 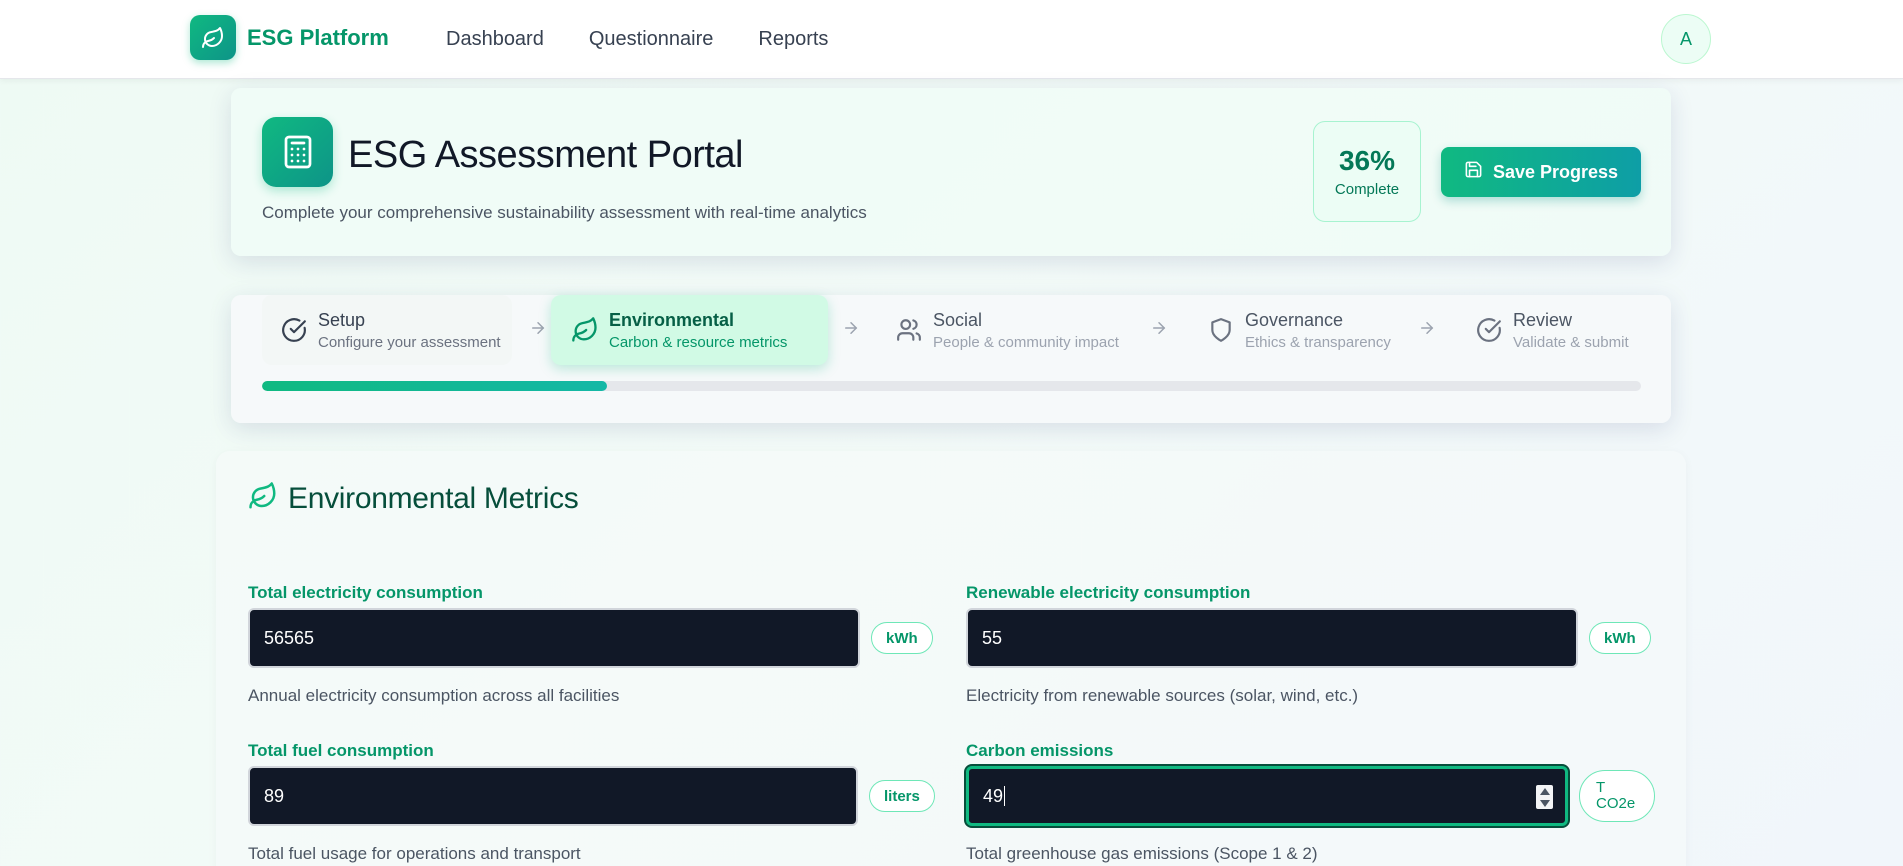 What do you see at coordinates (1318, 342) in the screenshot?
I see `step-description: Ethics & transparency` at bounding box center [1318, 342].